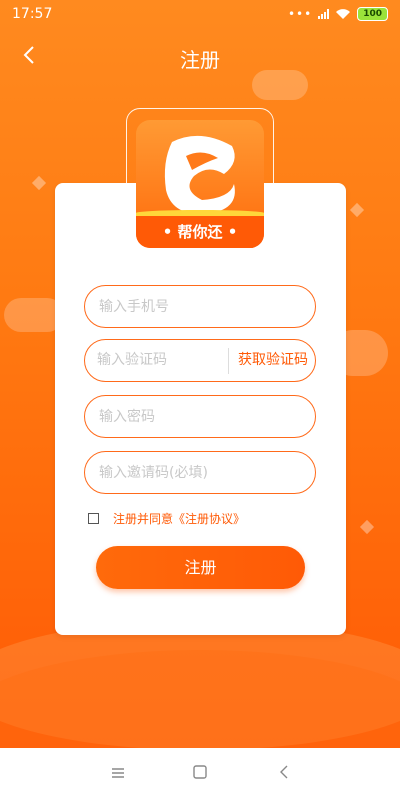 The image size is (400, 800). What do you see at coordinates (273, 360) in the screenshot?
I see `get-code-button: 获取验证码` at bounding box center [273, 360].